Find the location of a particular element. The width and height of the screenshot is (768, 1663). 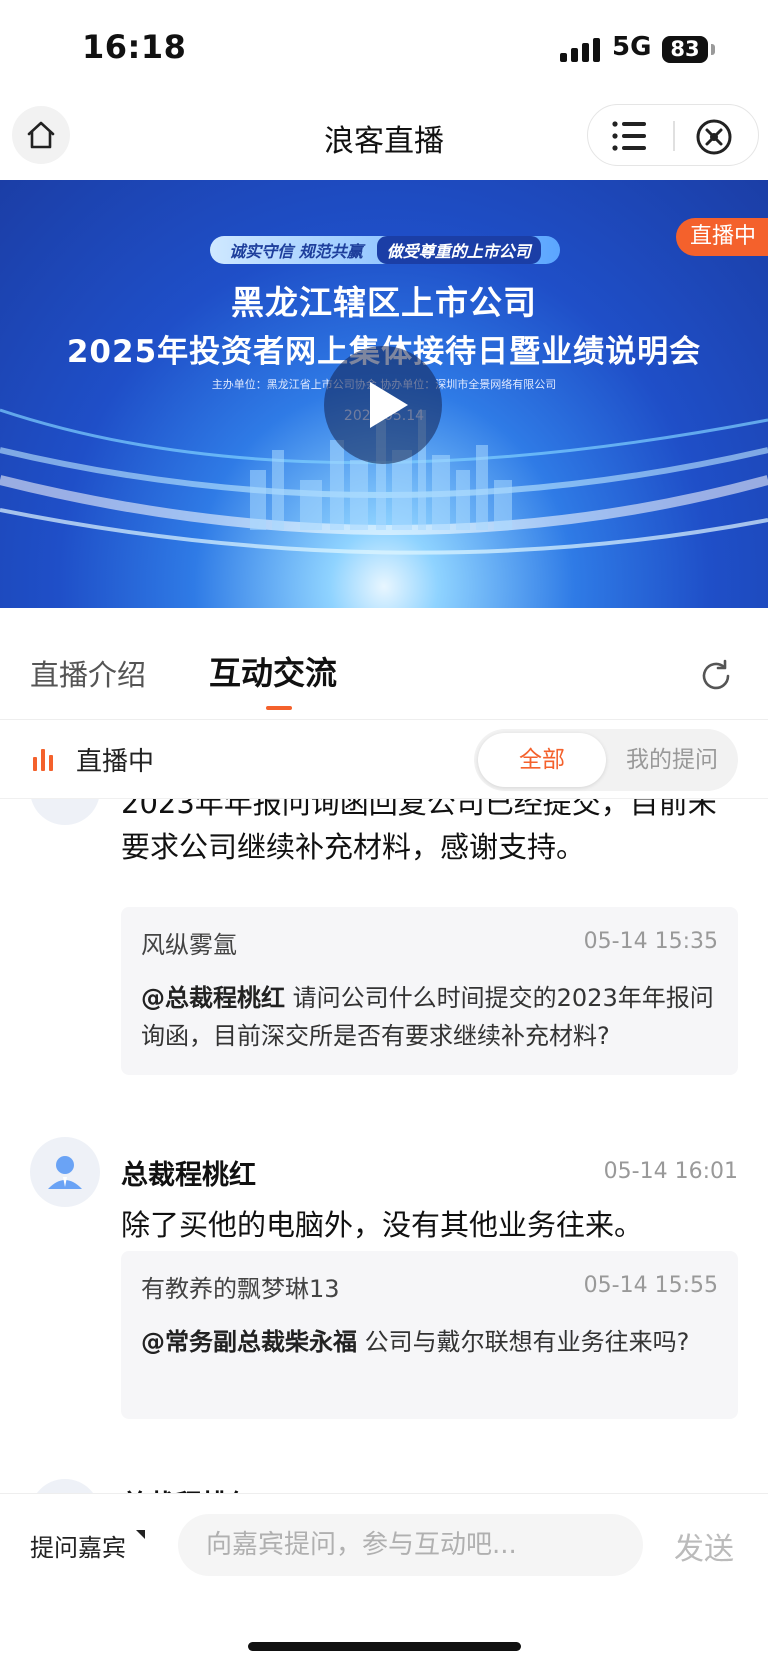

live-filter-row: 直播中 全部 我的提问 is located at coordinates (384, 760).